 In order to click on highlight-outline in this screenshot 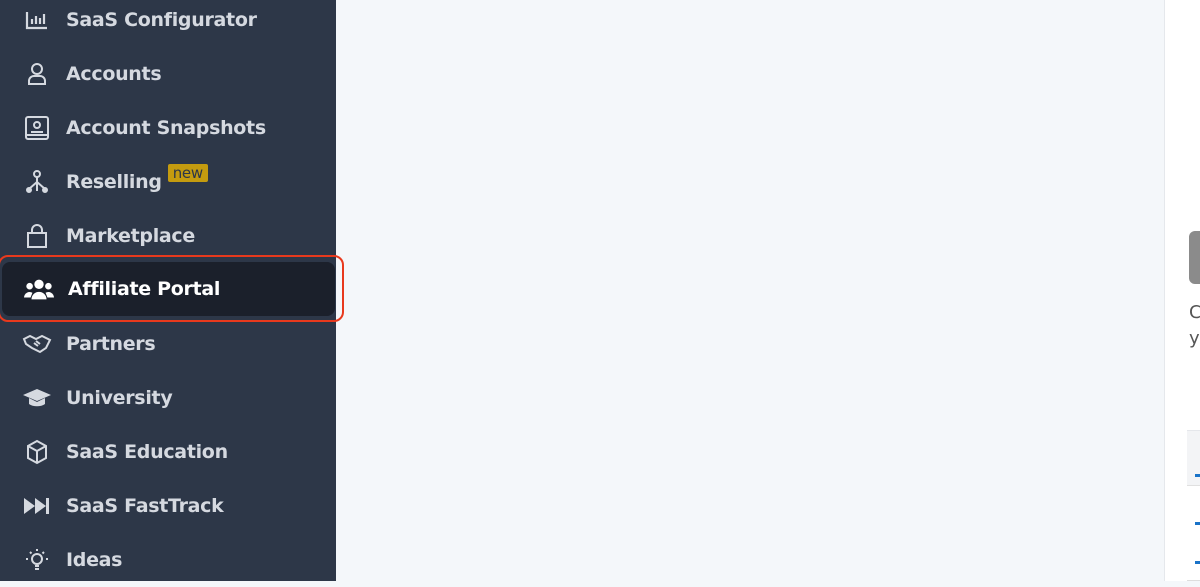, I will do `click(172, 288)`.